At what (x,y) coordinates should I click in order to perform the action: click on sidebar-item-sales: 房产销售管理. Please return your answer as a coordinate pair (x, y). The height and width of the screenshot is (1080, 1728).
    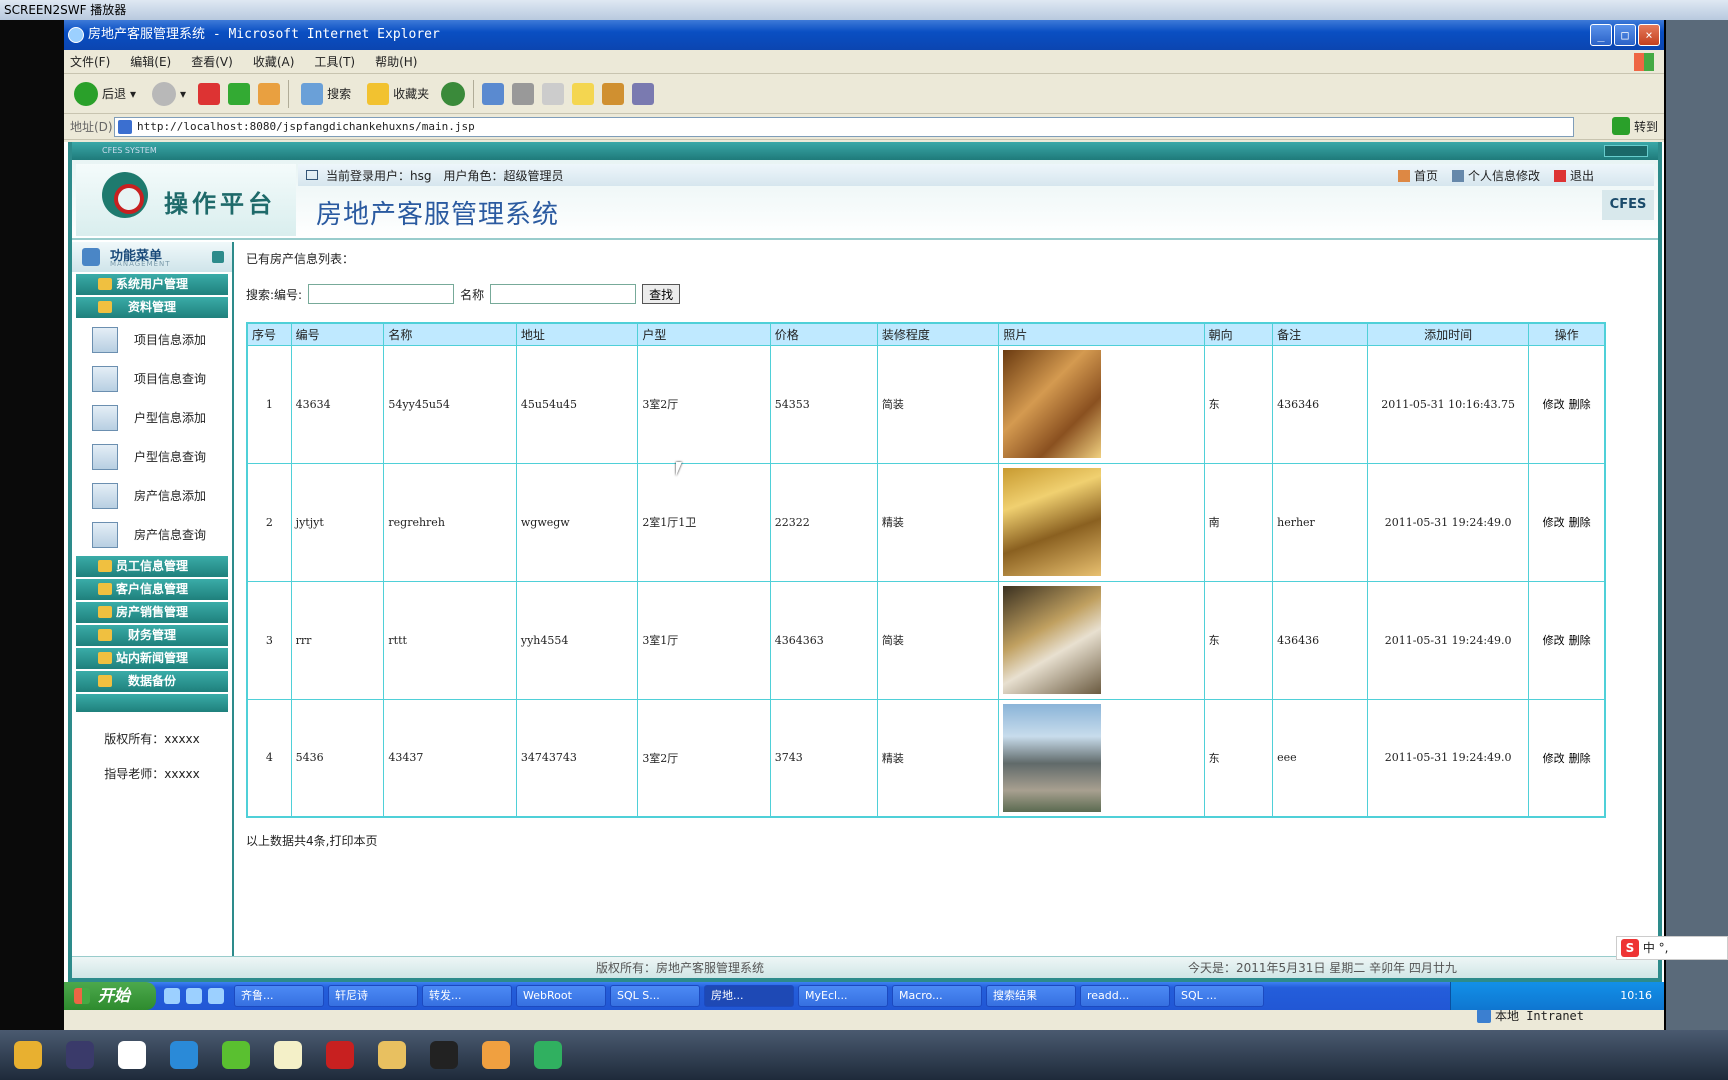
    Looking at the image, I should click on (152, 612).